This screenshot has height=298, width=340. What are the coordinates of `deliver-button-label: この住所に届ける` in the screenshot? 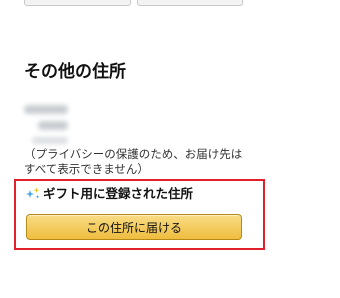 It's located at (133, 227).